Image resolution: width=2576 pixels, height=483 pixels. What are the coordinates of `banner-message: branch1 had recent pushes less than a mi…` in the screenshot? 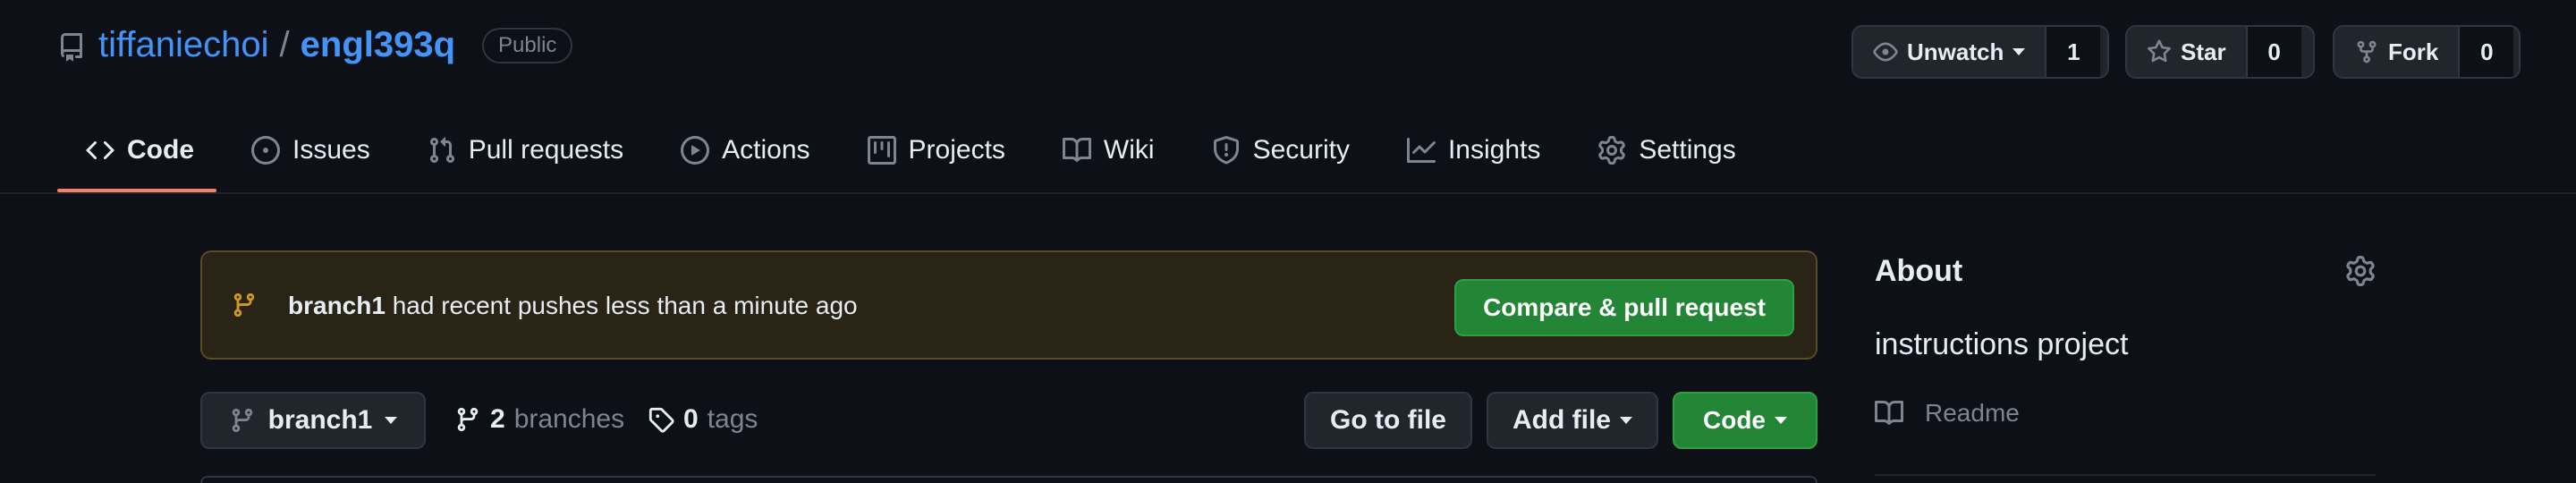 It's located at (573, 306).